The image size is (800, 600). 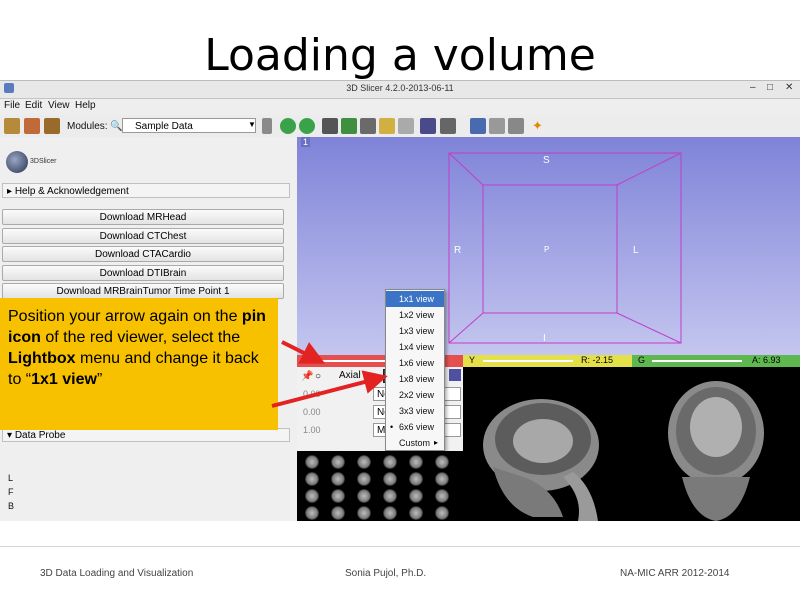 I want to click on transforms-icon, so click(x=406, y=126).